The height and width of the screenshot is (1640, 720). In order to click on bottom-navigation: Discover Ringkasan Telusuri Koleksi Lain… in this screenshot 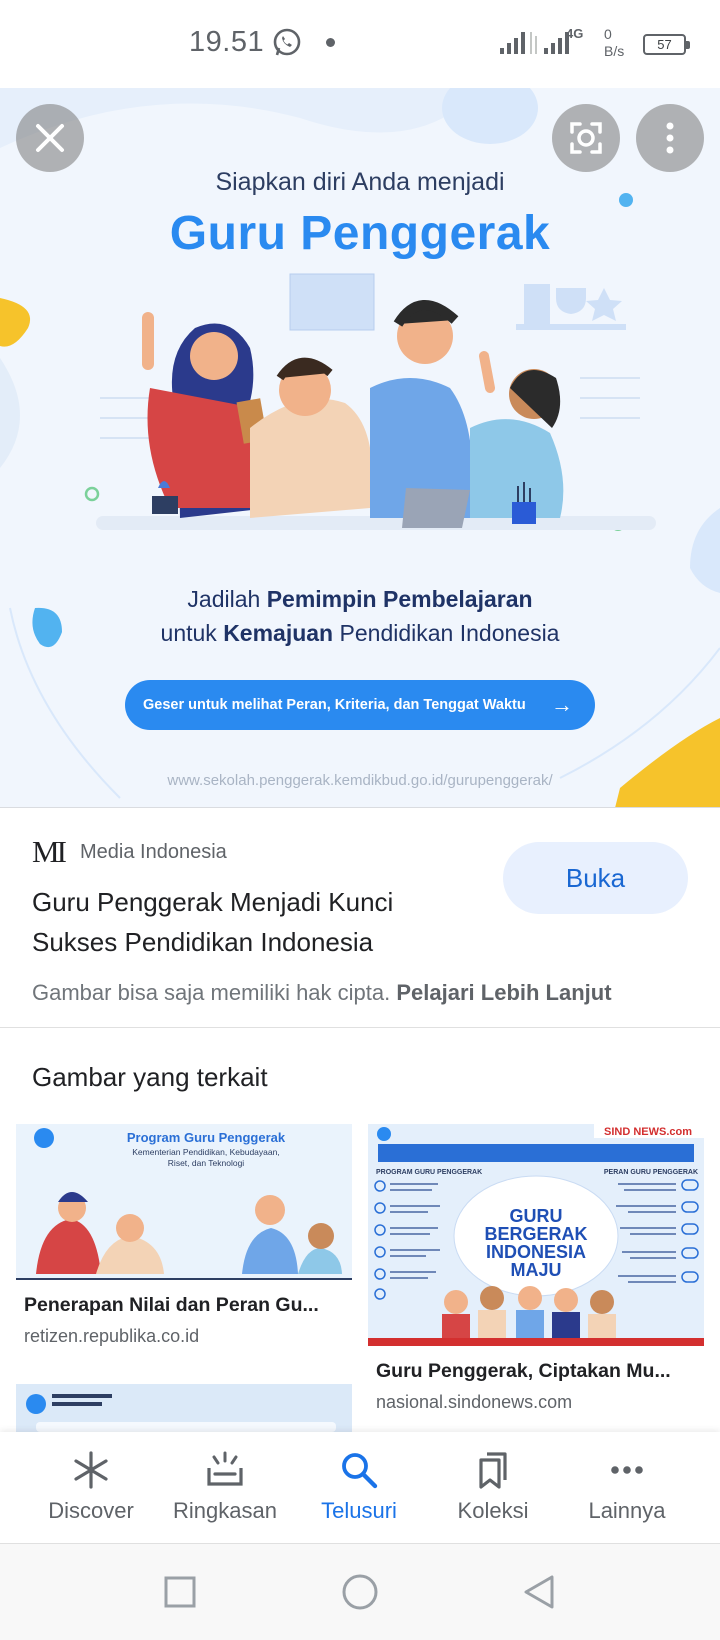, I will do `click(360, 1488)`.